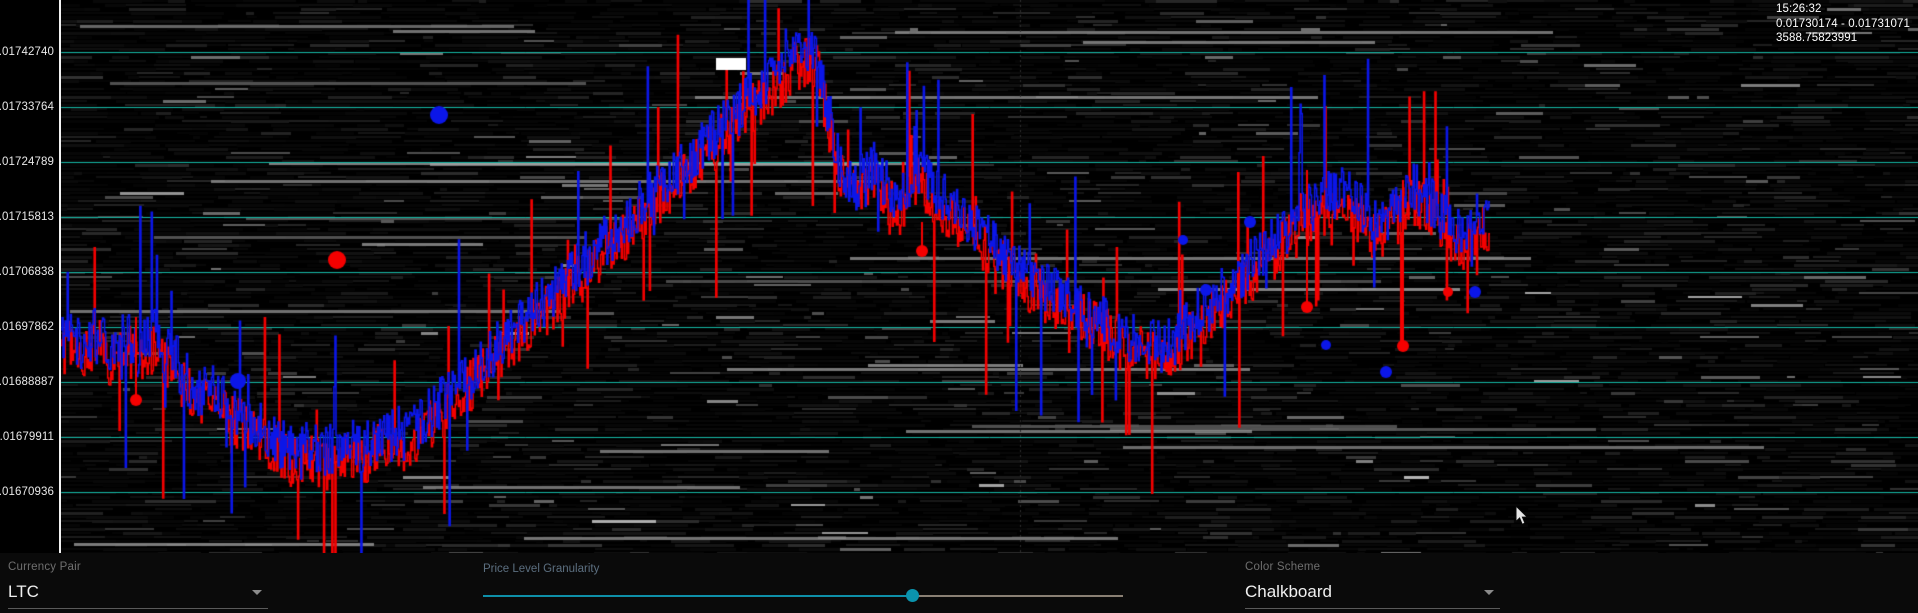  What do you see at coordinates (1283, 567) in the screenshot?
I see `color-scheme-label: Color Scheme` at bounding box center [1283, 567].